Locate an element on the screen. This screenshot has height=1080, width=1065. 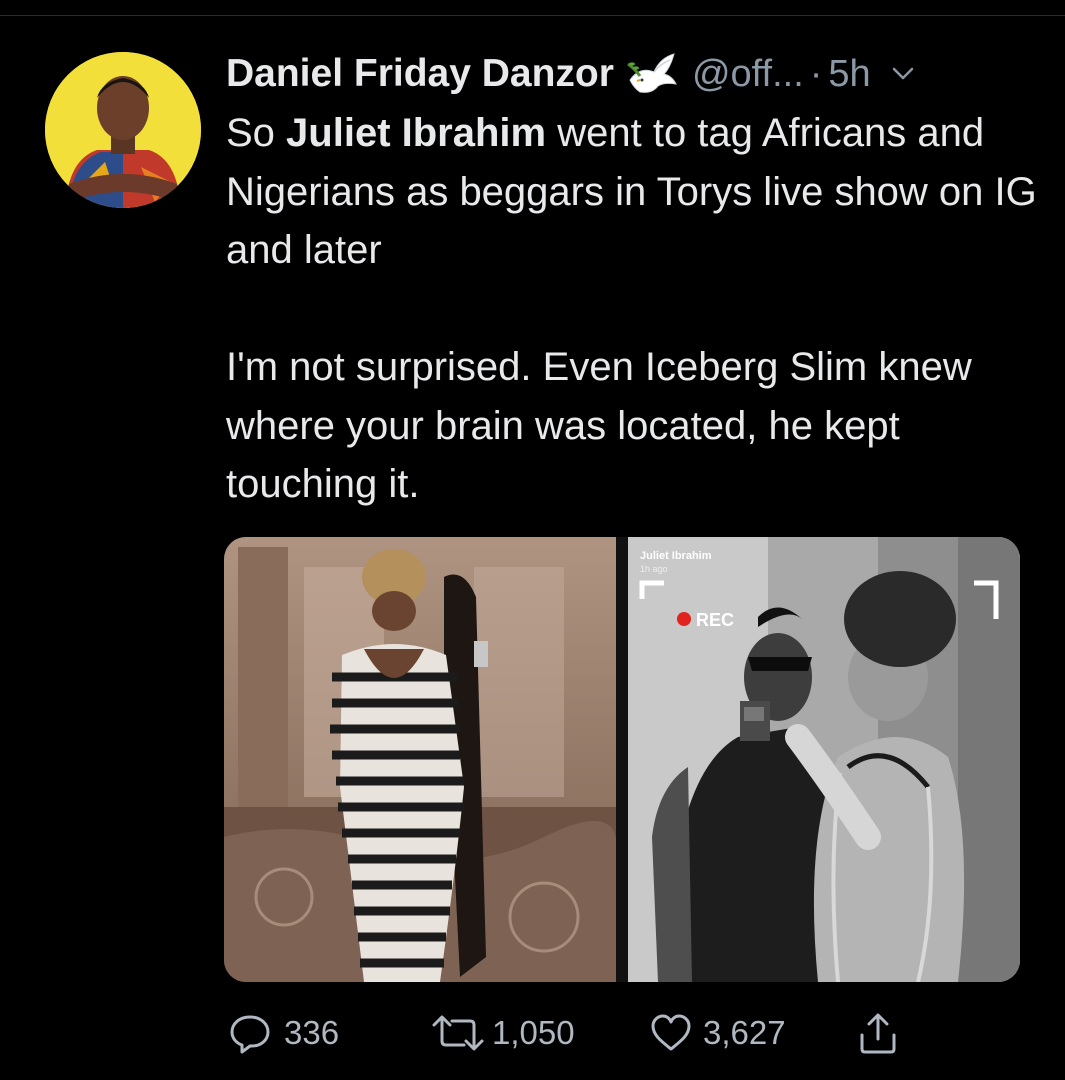
retweet-button: 1,050 is located at coordinates (501, 1033).